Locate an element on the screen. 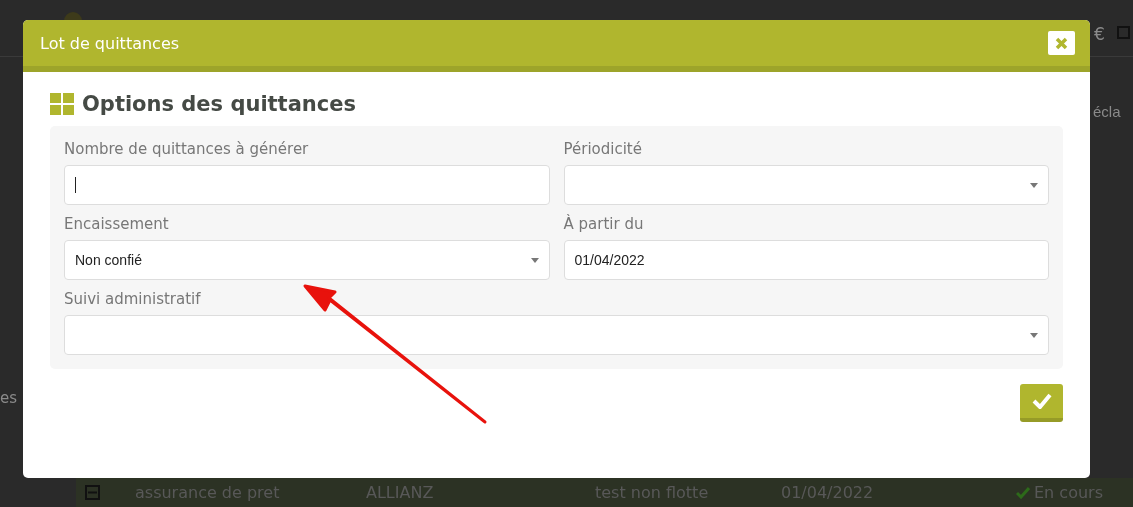 The width and height of the screenshot is (1133, 507). currency-label: € is located at coordinates (1099, 34).